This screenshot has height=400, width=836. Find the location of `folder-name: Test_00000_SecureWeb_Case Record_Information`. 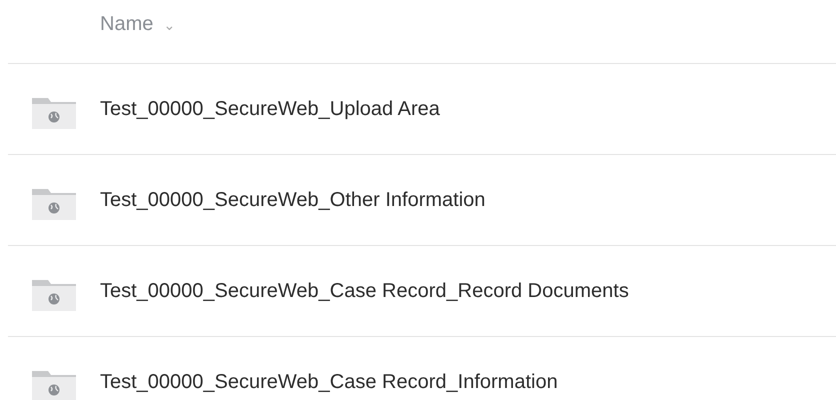

folder-name: Test_00000_SecureWeb_Case Record_Information is located at coordinates (329, 382).